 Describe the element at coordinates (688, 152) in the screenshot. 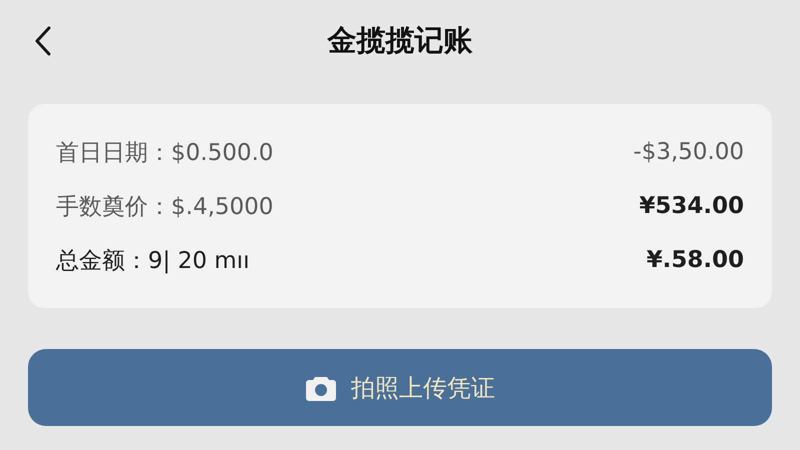

I see `row-amount: -$3,50.00` at that location.